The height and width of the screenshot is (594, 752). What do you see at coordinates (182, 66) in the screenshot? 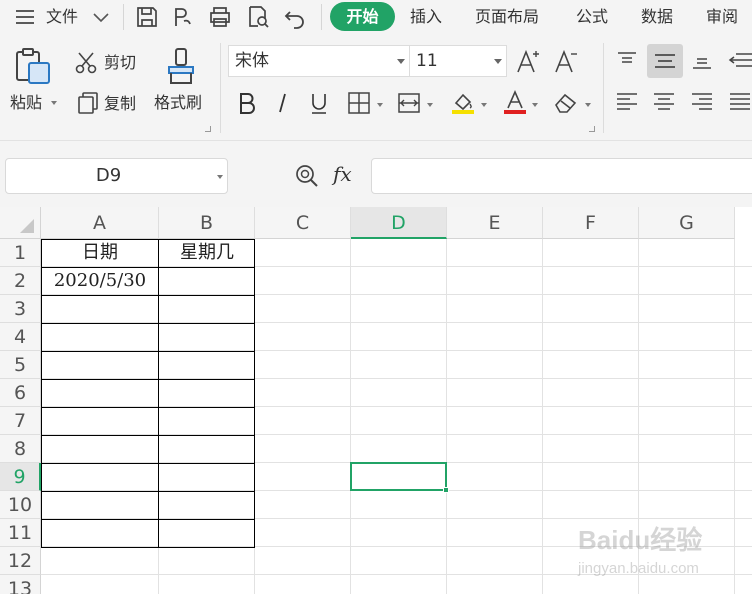
I see `format-painter-icon` at bounding box center [182, 66].